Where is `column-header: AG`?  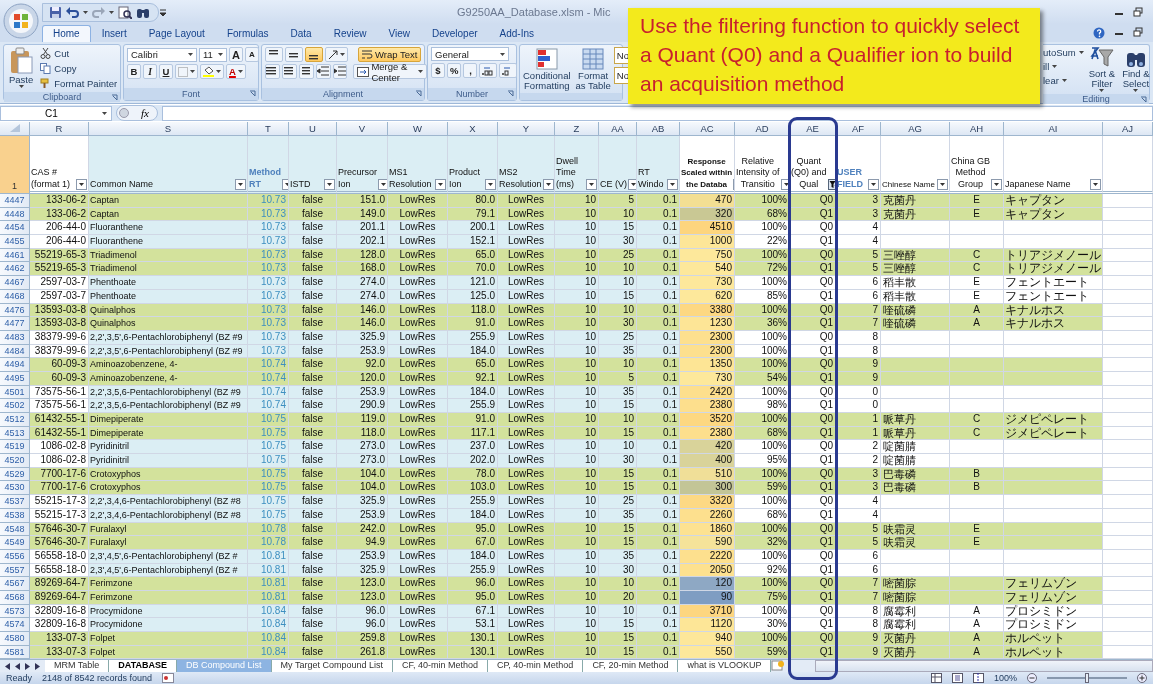
column-header: AG is located at coordinates (915, 129).